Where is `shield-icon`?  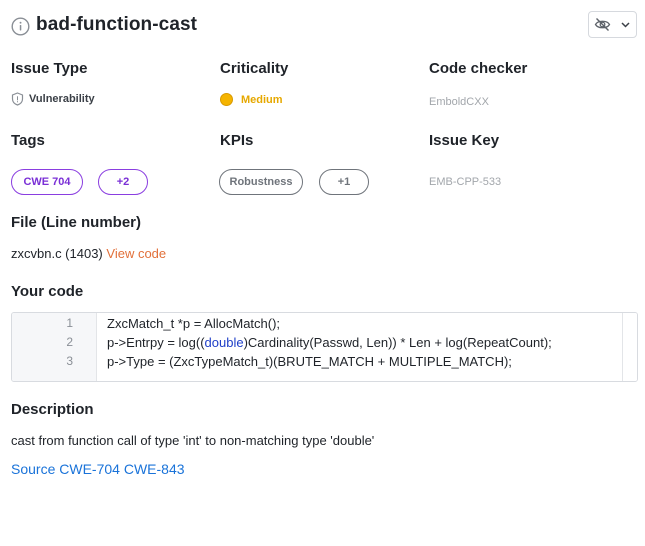
shield-icon is located at coordinates (17, 99).